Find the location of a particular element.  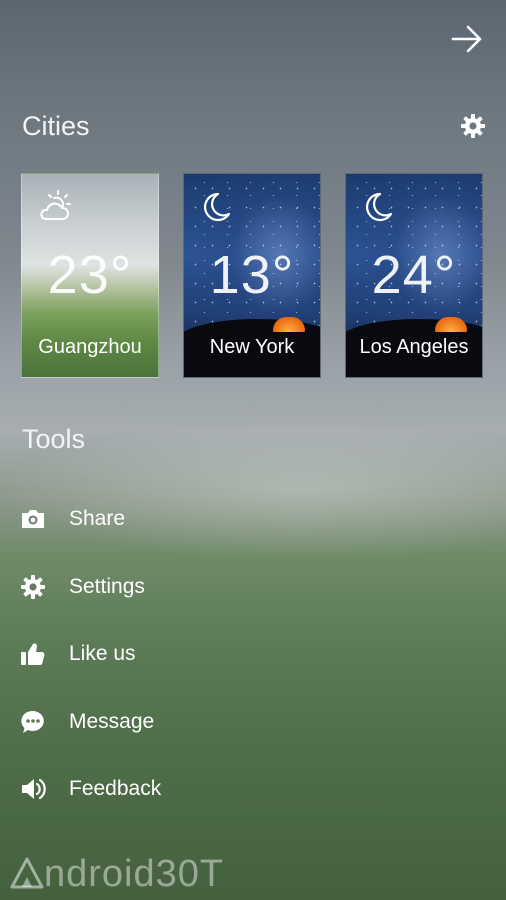

tool-item-label: Feedback is located at coordinates (115, 788).